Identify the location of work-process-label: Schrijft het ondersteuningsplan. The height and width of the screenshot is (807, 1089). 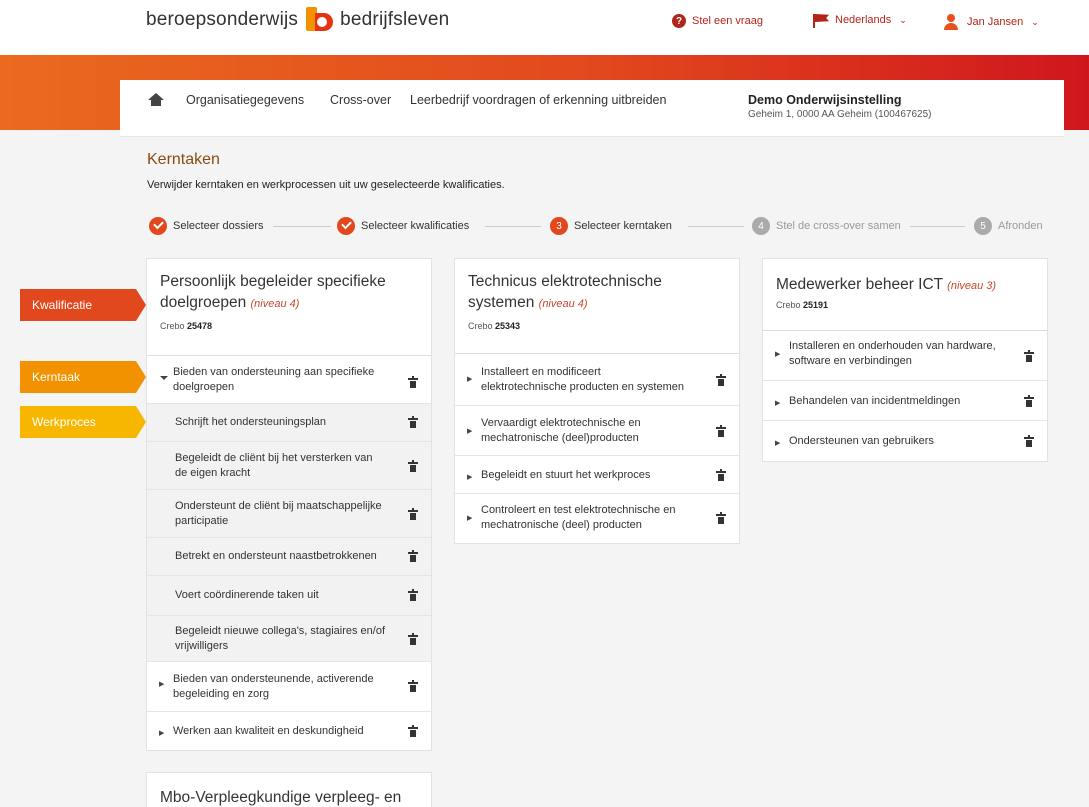
(251, 422).